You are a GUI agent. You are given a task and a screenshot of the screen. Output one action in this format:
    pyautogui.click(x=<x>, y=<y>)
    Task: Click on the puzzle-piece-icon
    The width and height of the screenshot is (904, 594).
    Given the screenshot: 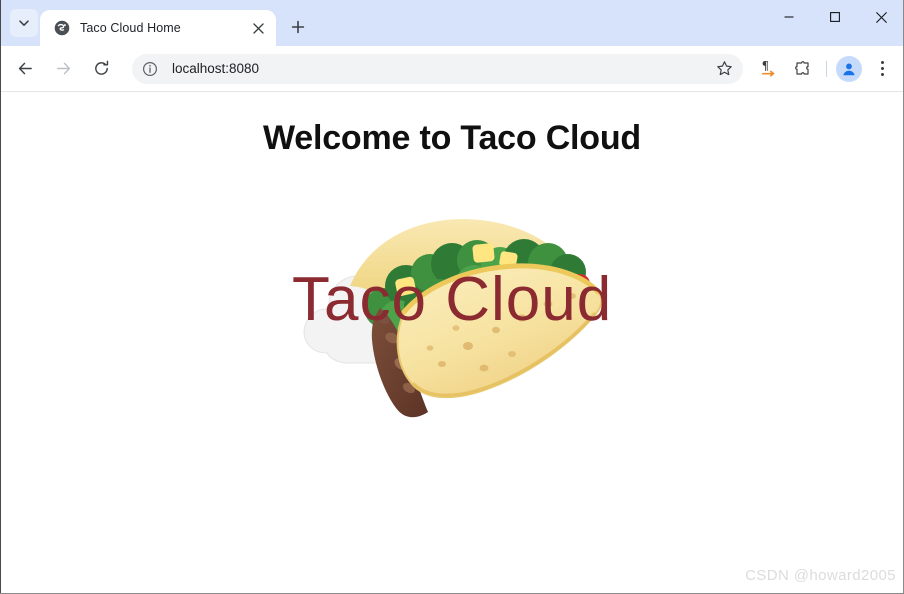 What is the action you would take?
    pyautogui.click(x=802, y=69)
    